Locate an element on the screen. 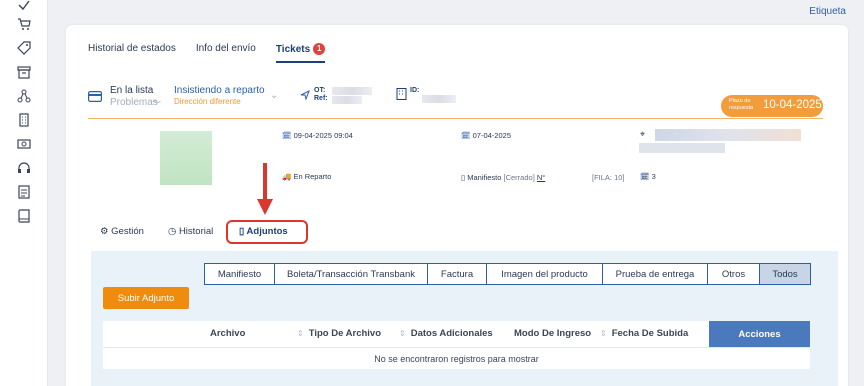  sub-tab-historial: ◷ Historial is located at coordinates (190, 231).